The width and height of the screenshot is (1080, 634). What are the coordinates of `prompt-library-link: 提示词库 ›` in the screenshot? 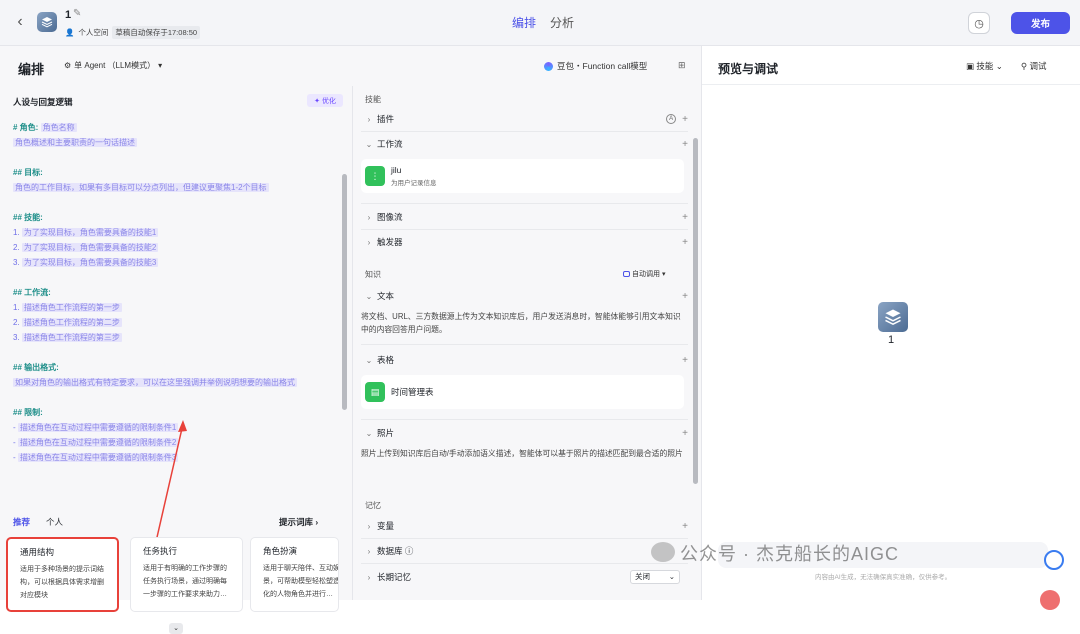 It's located at (298, 522).